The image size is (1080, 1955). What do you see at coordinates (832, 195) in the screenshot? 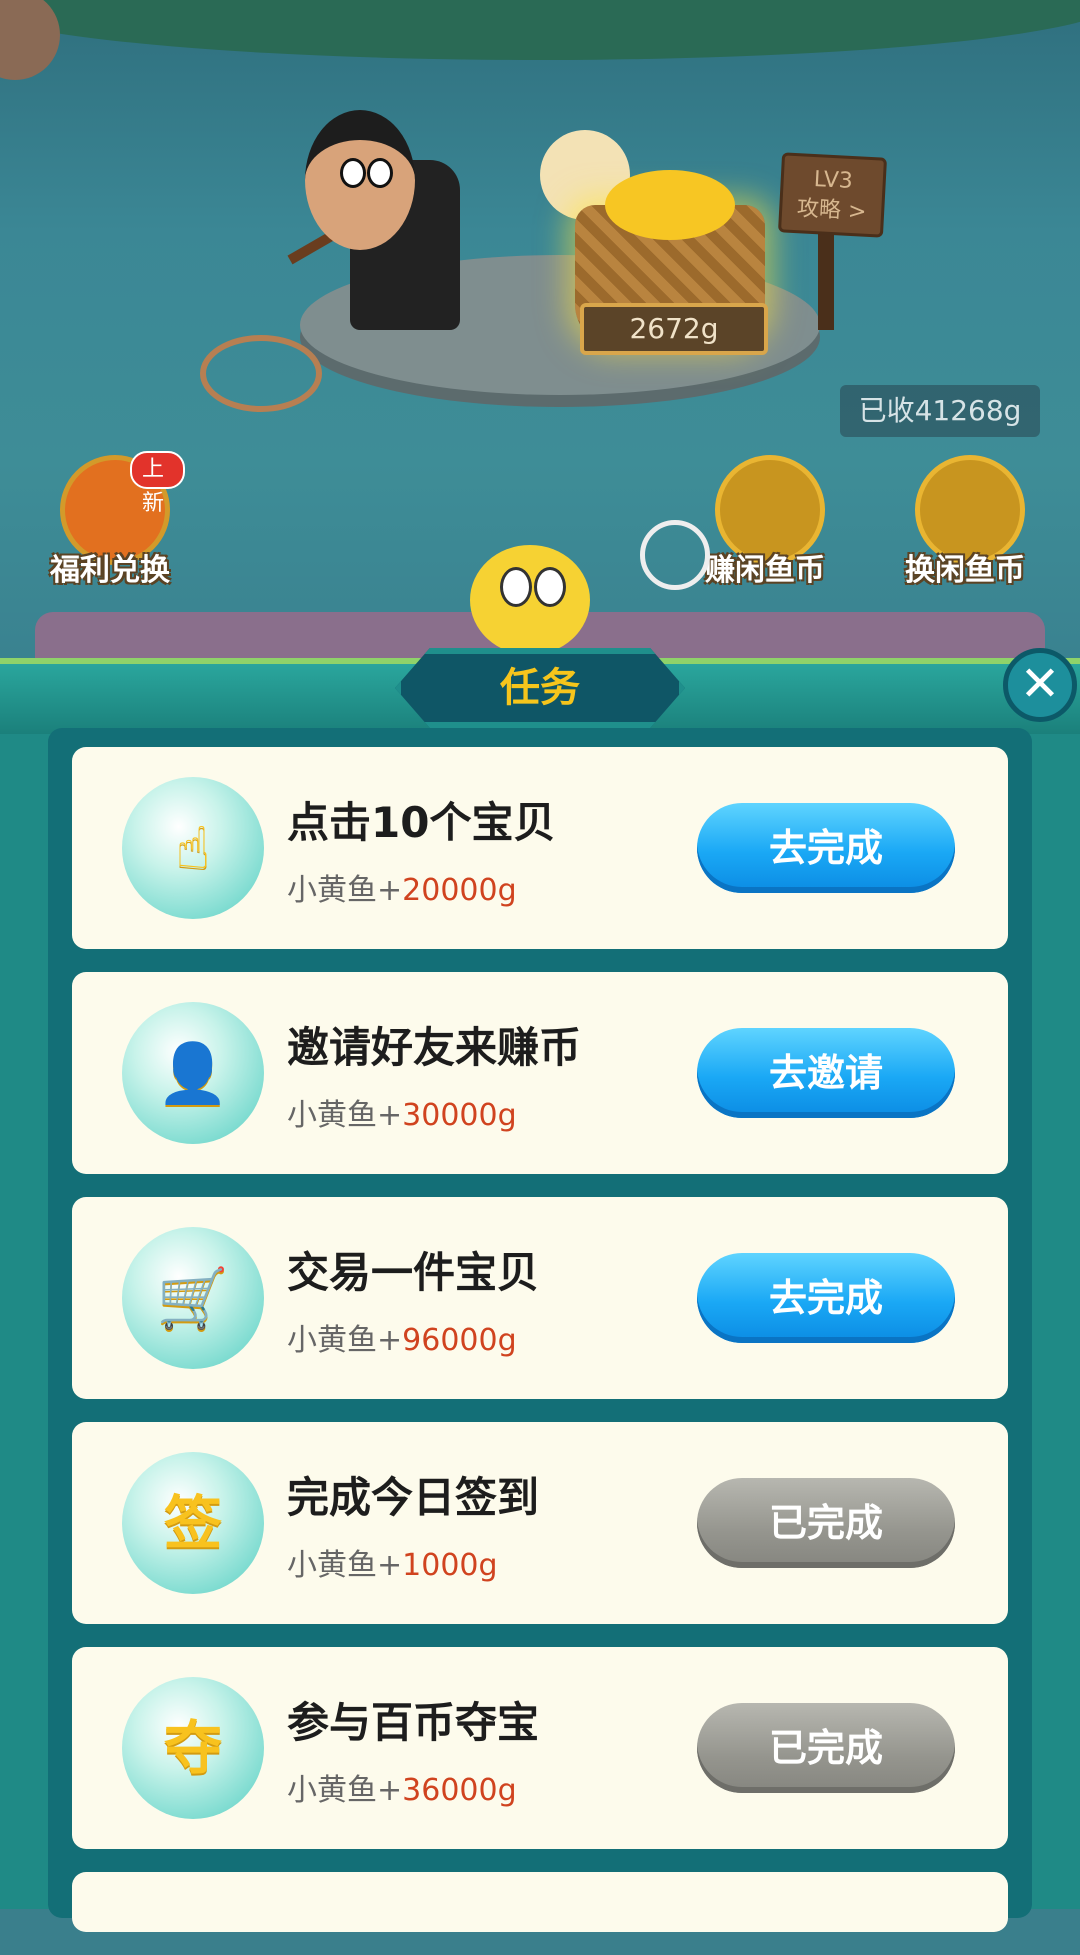
I see `level-guide-sign: LV3 攻略 >` at bounding box center [832, 195].